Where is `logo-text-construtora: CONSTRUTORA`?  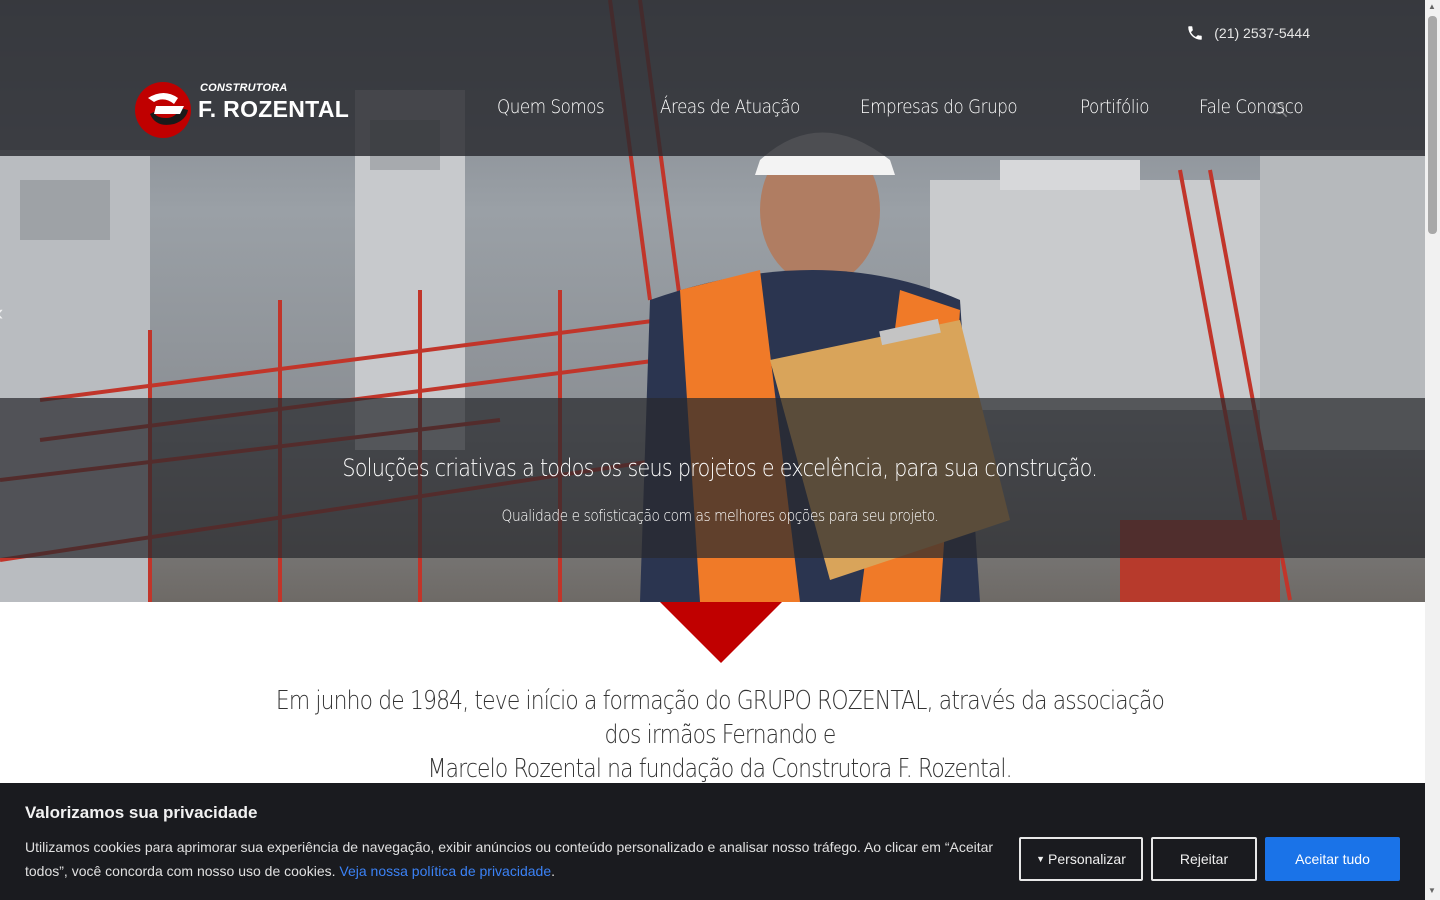 logo-text-construtora: CONSTRUTORA is located at coordinates (244, 88).